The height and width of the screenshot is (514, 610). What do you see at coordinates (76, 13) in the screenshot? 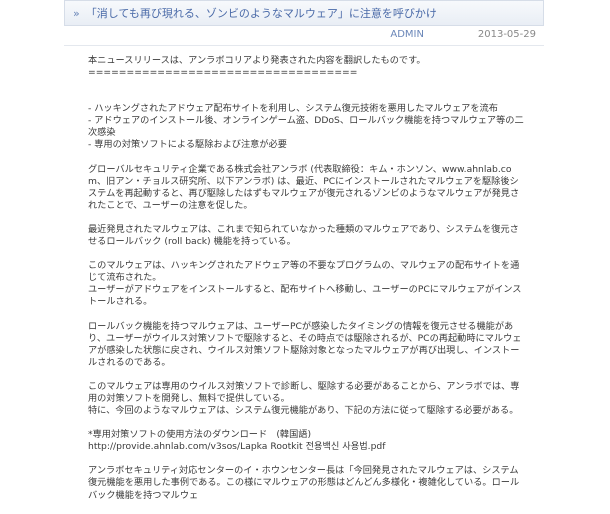
I see `chevron-right-icon: »` at bounding box center [76, 13].